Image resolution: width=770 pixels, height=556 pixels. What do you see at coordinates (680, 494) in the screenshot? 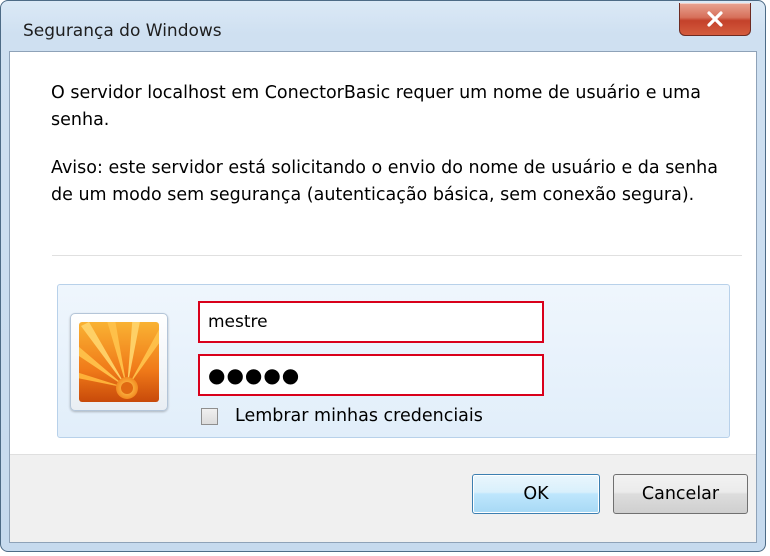
I see `cancel-button: Cancelar` at bounding box center [680, 494].